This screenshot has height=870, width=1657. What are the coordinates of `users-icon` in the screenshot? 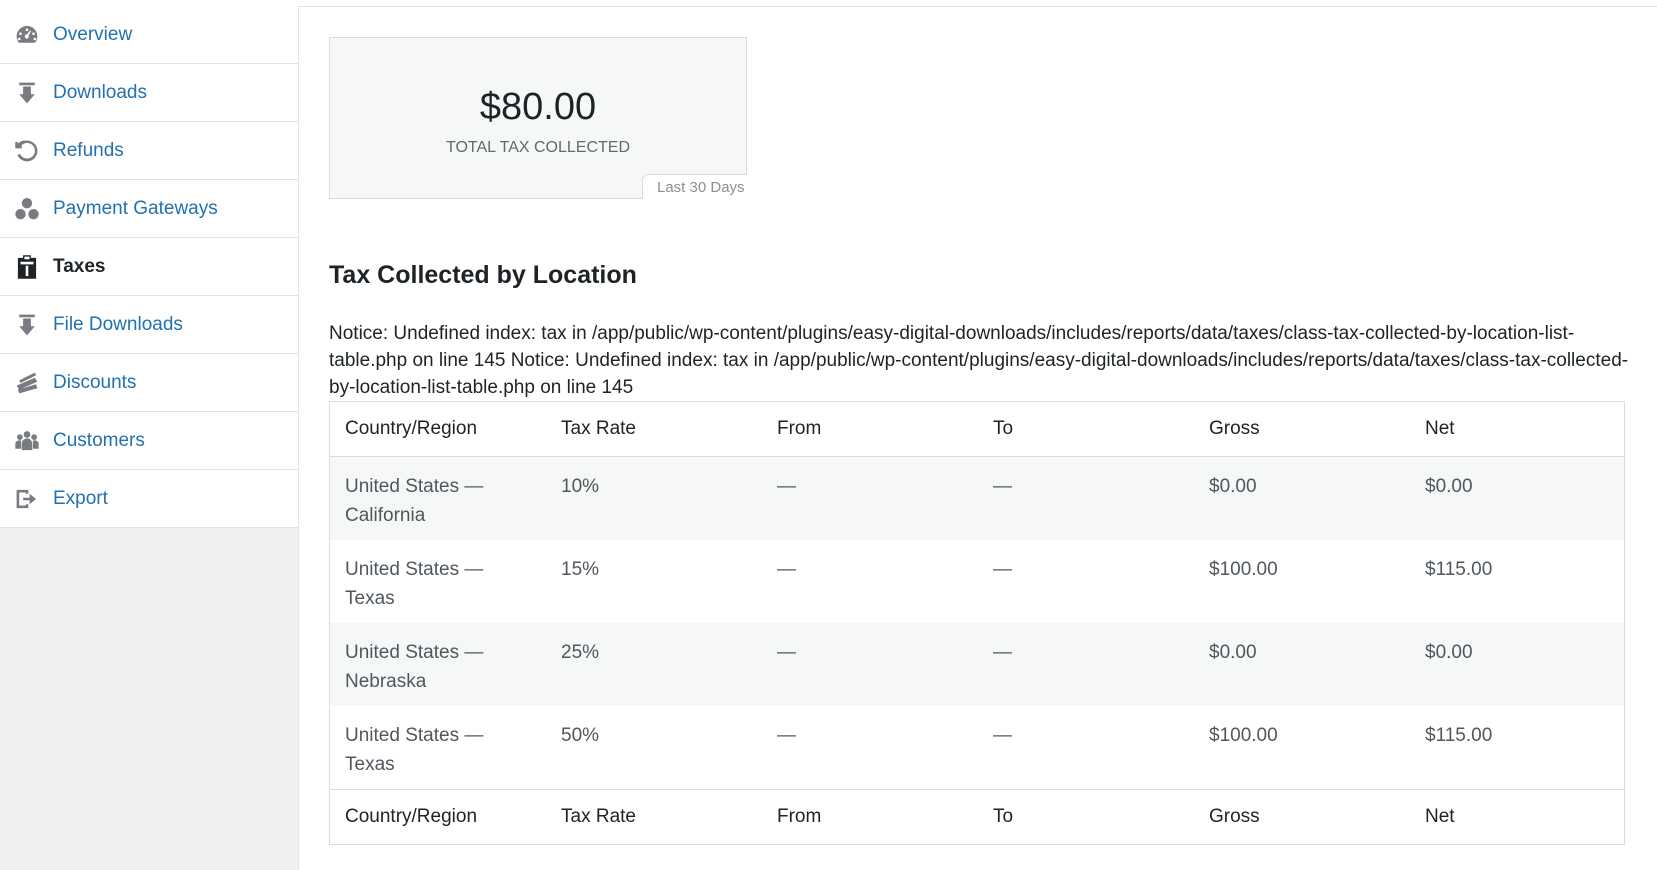 It's located at (27, 441).